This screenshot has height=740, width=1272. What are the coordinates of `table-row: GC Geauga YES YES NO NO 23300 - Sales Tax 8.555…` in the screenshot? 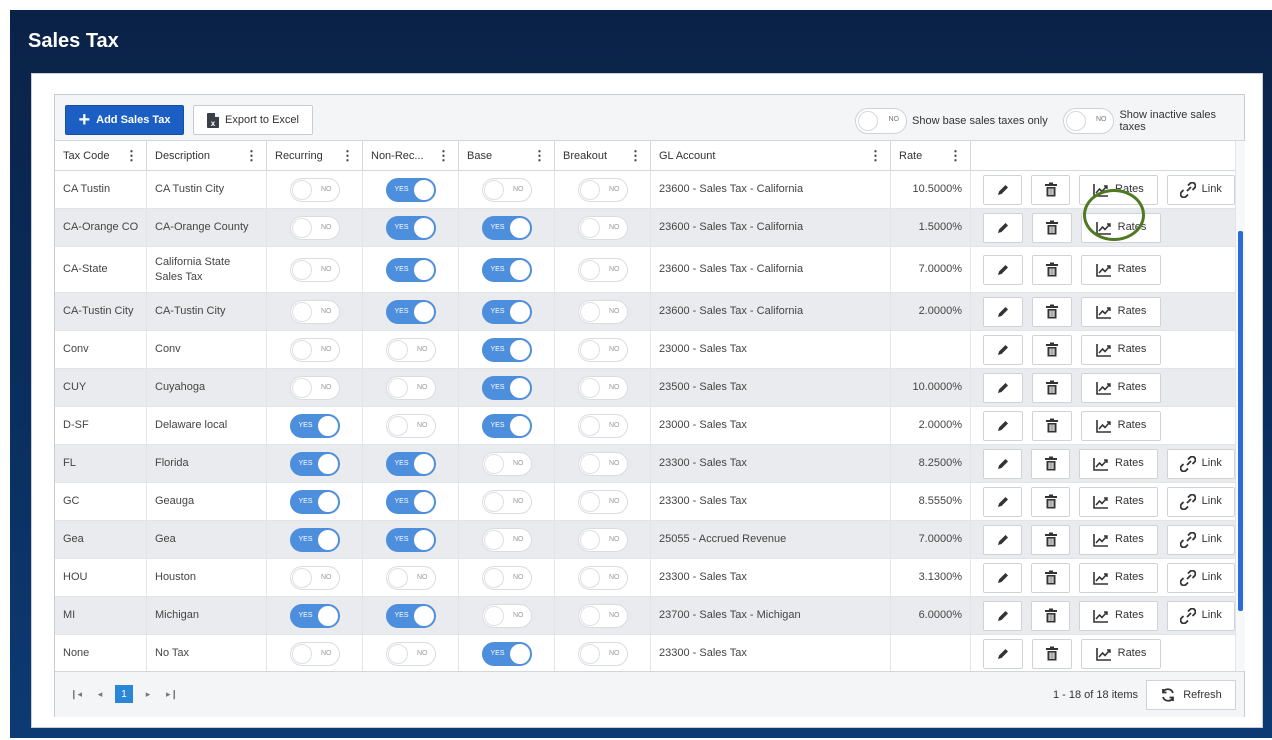 It's located at (645, 502).